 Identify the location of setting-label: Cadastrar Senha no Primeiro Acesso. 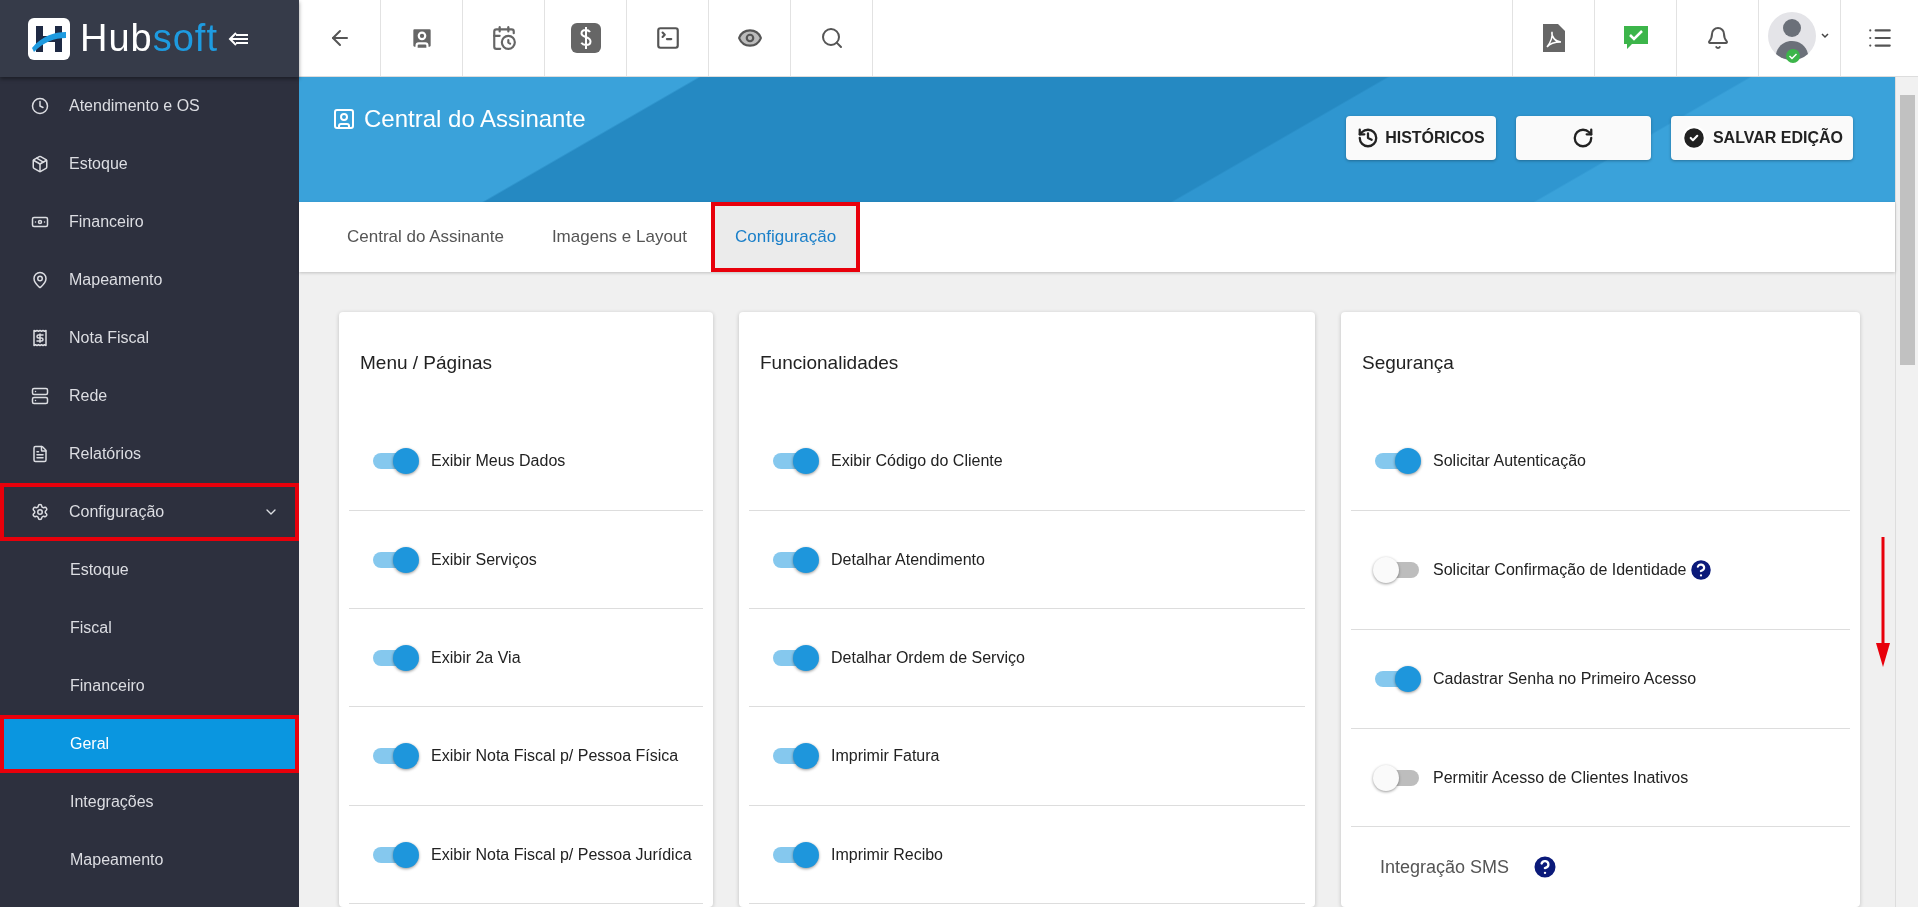
(1565, 679).